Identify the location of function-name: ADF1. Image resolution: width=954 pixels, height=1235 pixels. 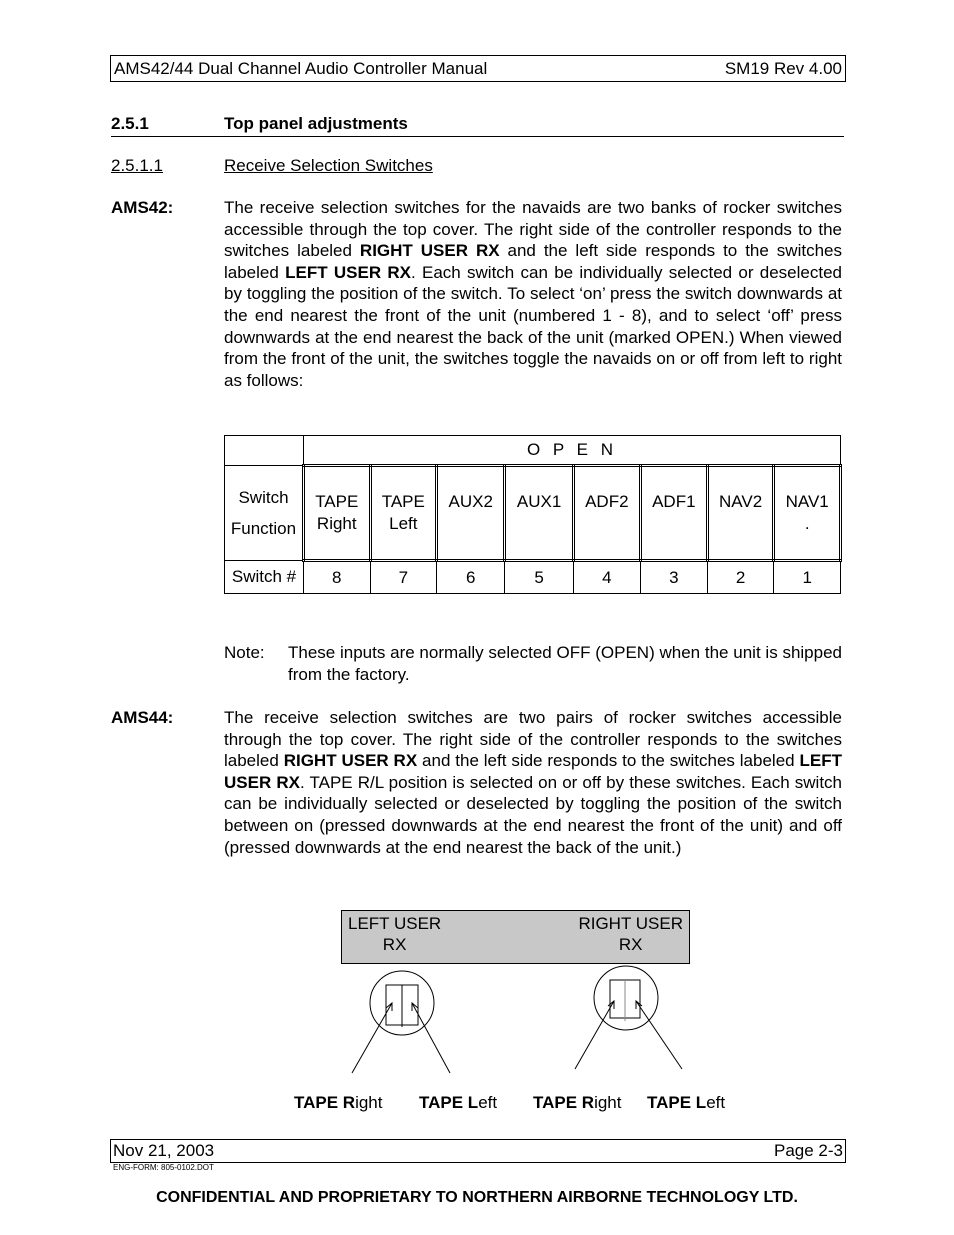
(674, 501).